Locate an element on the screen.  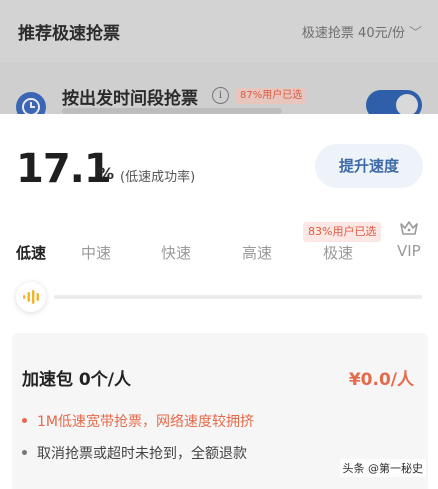
tab-high-speed: 高速 is located at coordinates (257, 252).